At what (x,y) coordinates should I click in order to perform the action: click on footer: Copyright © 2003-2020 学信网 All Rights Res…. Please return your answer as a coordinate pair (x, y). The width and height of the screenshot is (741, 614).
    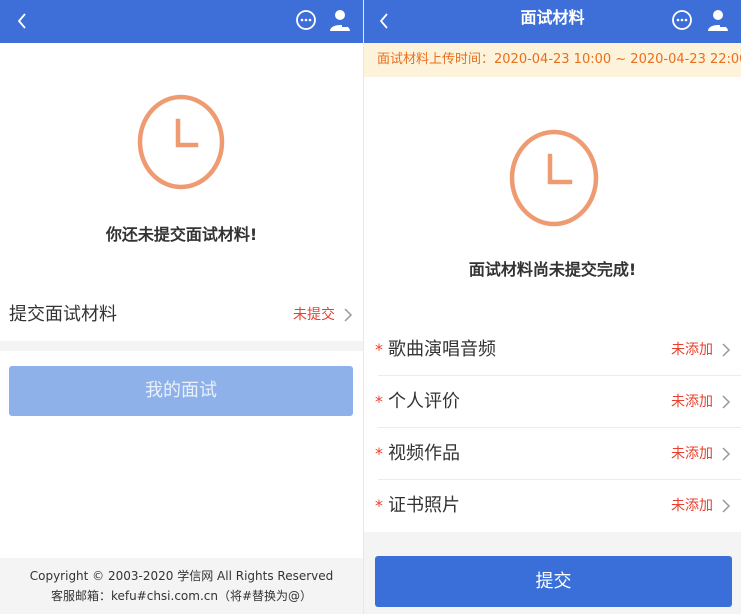
    Looking at the image, I should click on (181, 586).